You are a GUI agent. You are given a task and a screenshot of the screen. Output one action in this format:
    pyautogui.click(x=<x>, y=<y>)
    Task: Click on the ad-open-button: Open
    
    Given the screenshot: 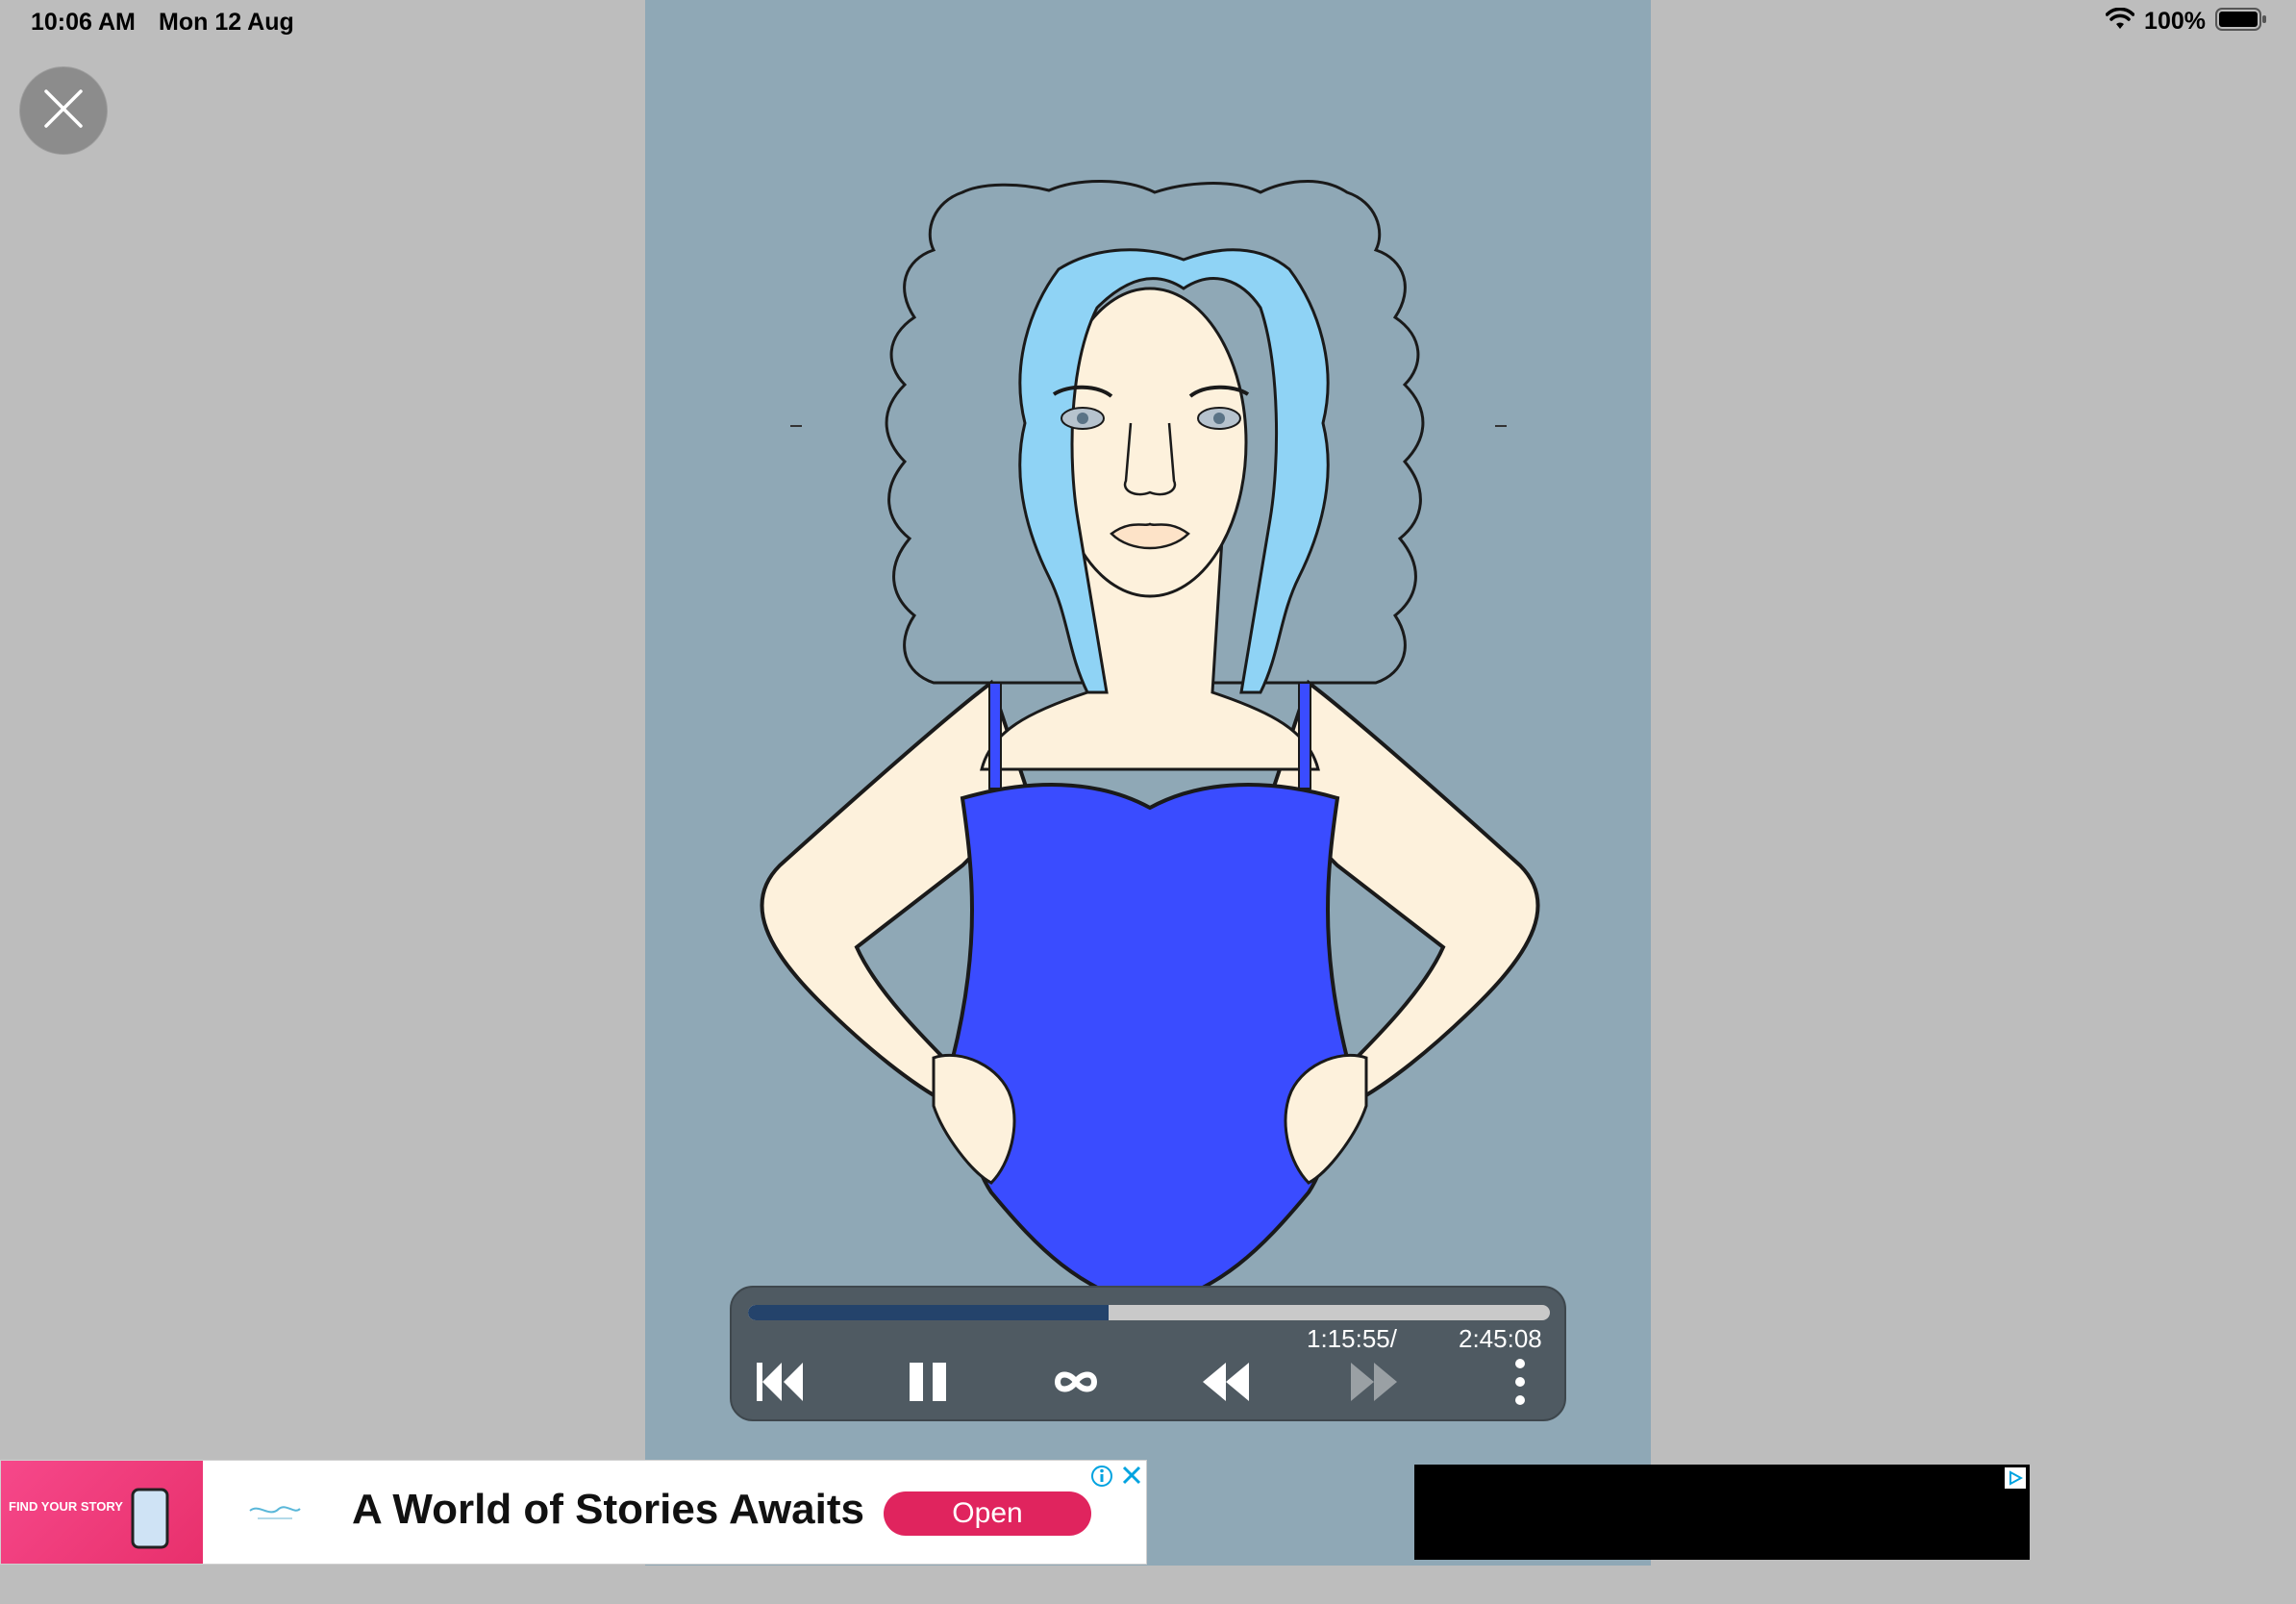 What is the action you would take?
    pyautogui.click(x=987, y=1513)
    